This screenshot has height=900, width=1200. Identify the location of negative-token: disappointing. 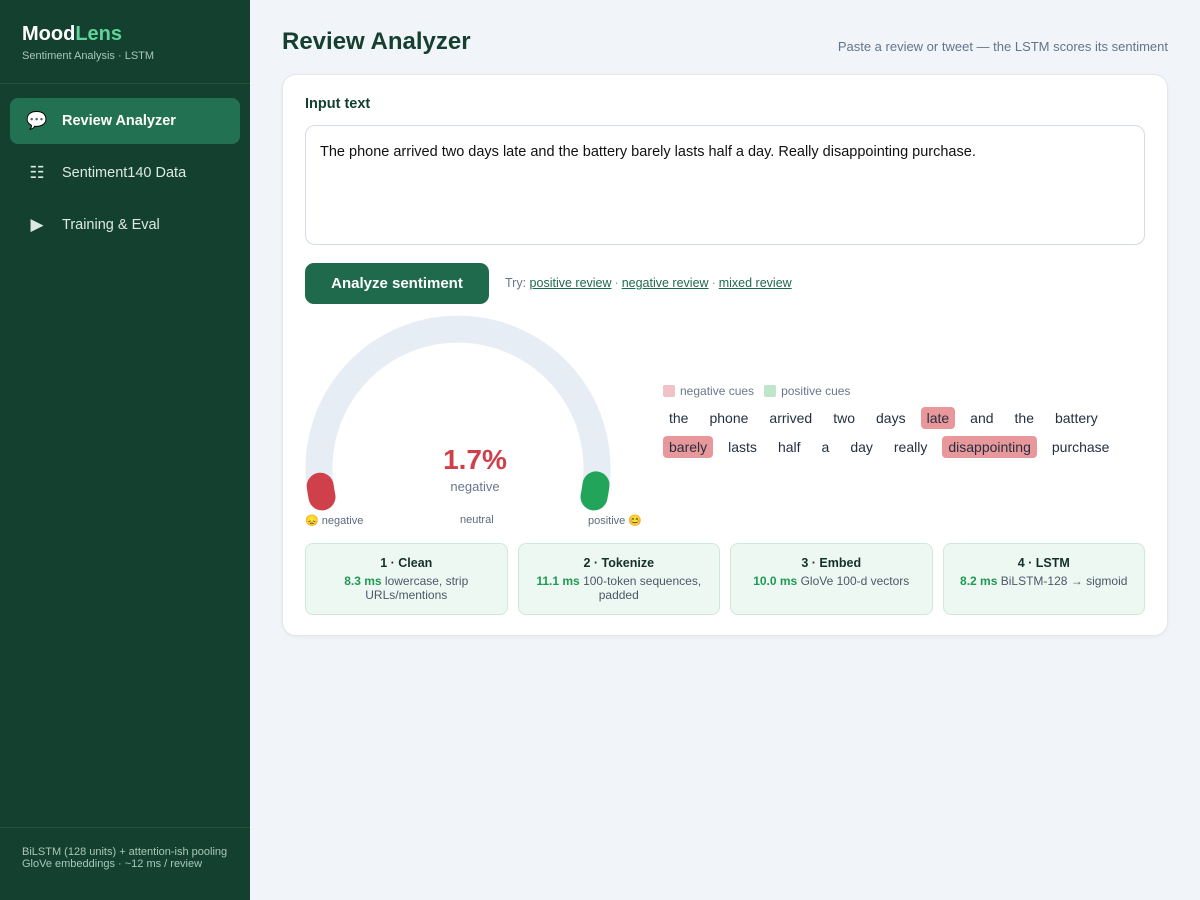
(989, 447).